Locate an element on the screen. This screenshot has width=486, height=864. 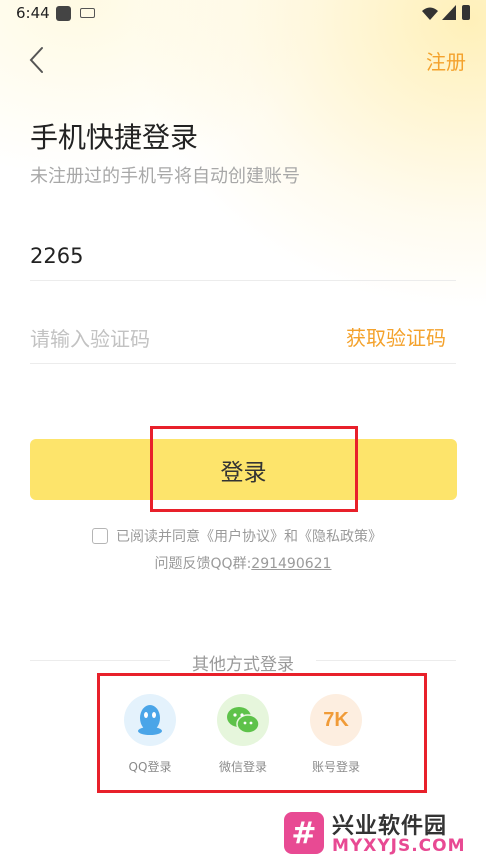
feedback-row: 问题反馈QQ群:291490621 is located at coordinates (243, 563).